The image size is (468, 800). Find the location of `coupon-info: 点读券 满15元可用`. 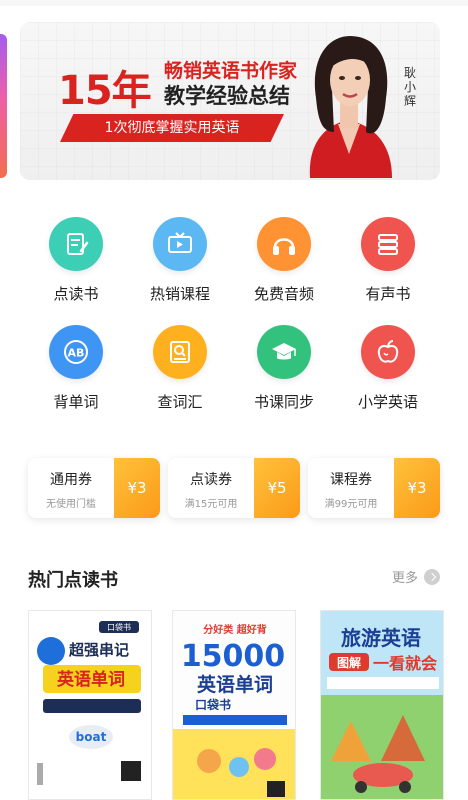

coupon-info: 点读券 满15元可用 is located at coordinates (211, 488).